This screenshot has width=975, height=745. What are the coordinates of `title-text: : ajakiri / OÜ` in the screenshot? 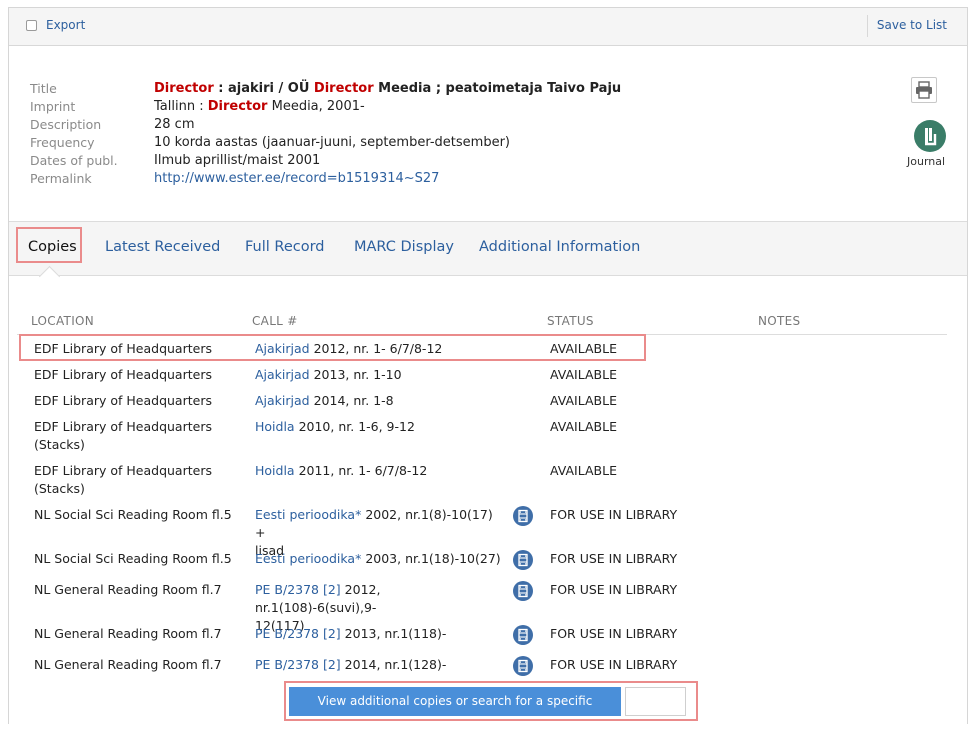 It's located at (263, 88).